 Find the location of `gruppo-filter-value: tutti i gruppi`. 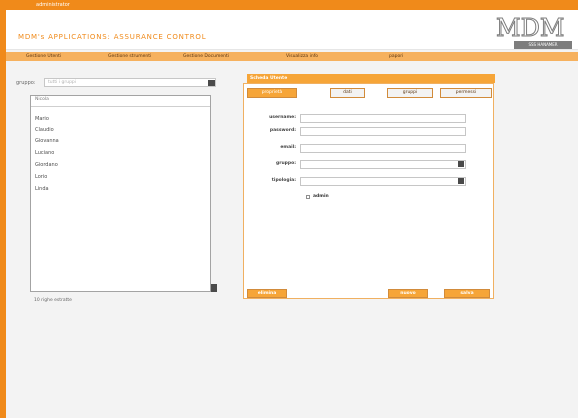

gruppo-filter-value: tutti i gruppi is located at coordinates (62, 82).